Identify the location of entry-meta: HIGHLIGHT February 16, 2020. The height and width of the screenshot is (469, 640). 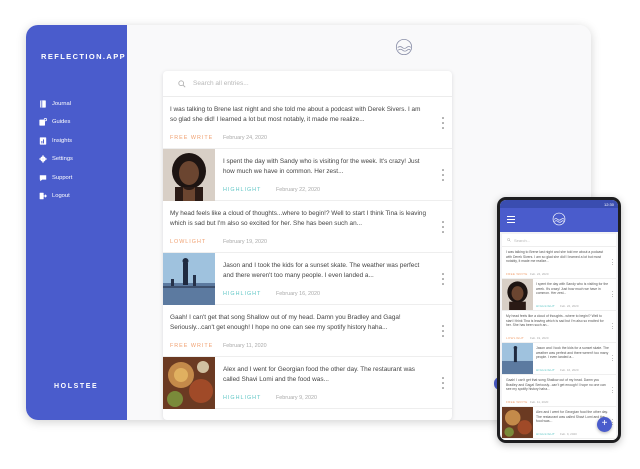
(271, 294).